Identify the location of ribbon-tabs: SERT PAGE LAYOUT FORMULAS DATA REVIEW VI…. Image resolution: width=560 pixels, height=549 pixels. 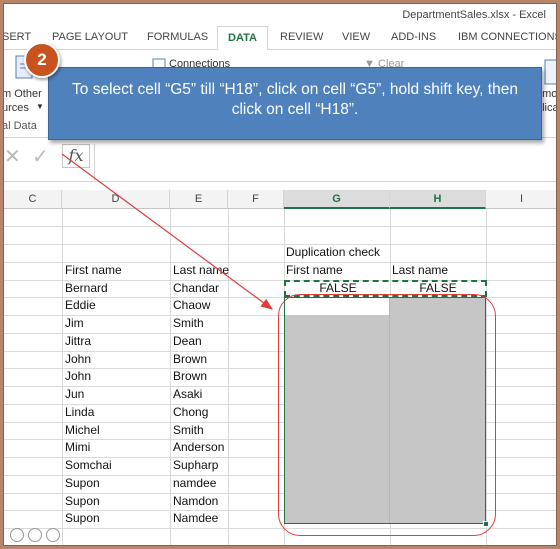
(280, 38).